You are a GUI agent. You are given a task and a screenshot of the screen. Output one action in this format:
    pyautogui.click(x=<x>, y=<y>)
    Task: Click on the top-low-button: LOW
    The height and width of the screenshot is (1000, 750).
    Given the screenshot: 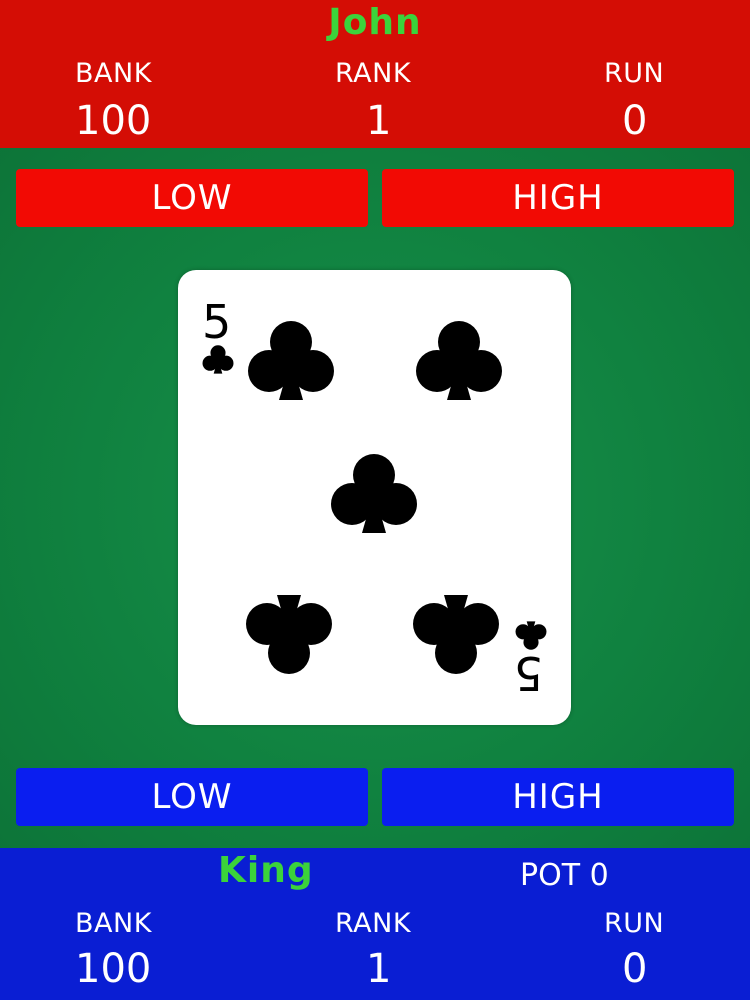 What is the action you would take?
    pyautogui.click(x=192, y=198)
    